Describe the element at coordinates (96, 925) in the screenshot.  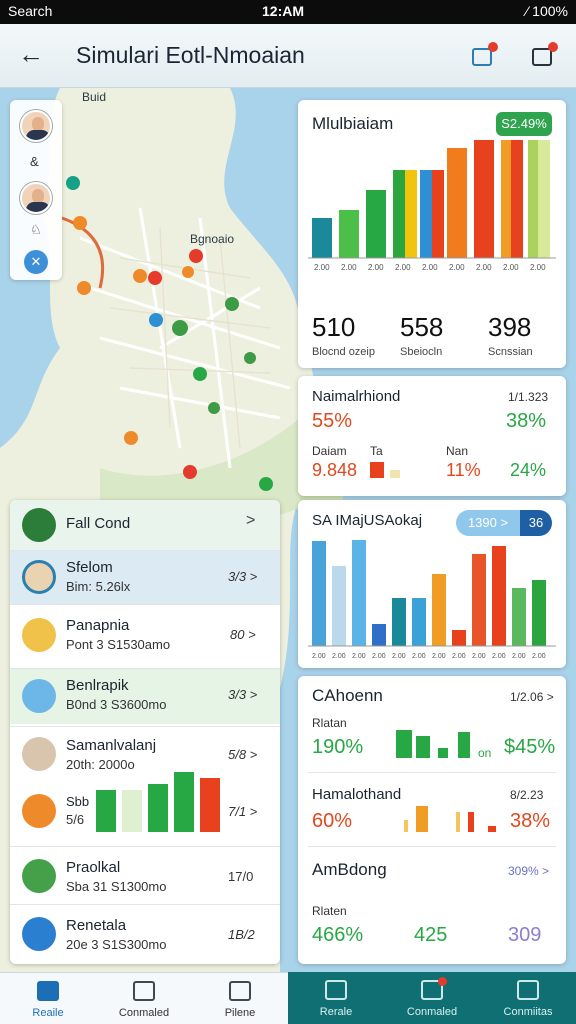
I see `list-item-title: Renetala` at that location.